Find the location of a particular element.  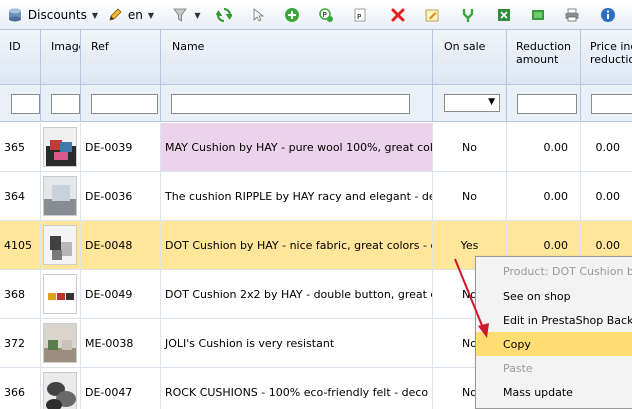

edit-icon is located at coordinates (432, 15).